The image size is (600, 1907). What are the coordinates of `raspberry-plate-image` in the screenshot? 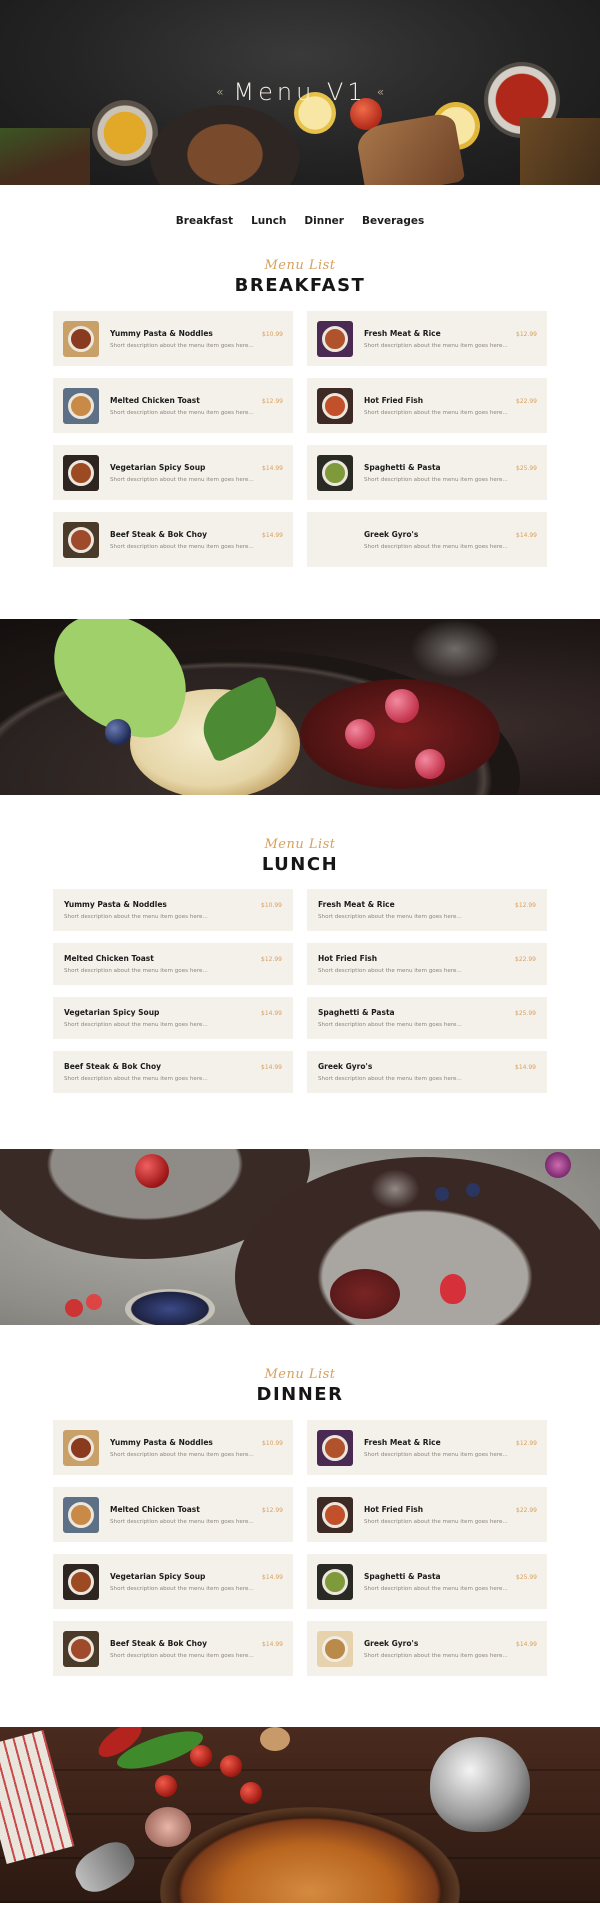 It's located at (365, 1294).